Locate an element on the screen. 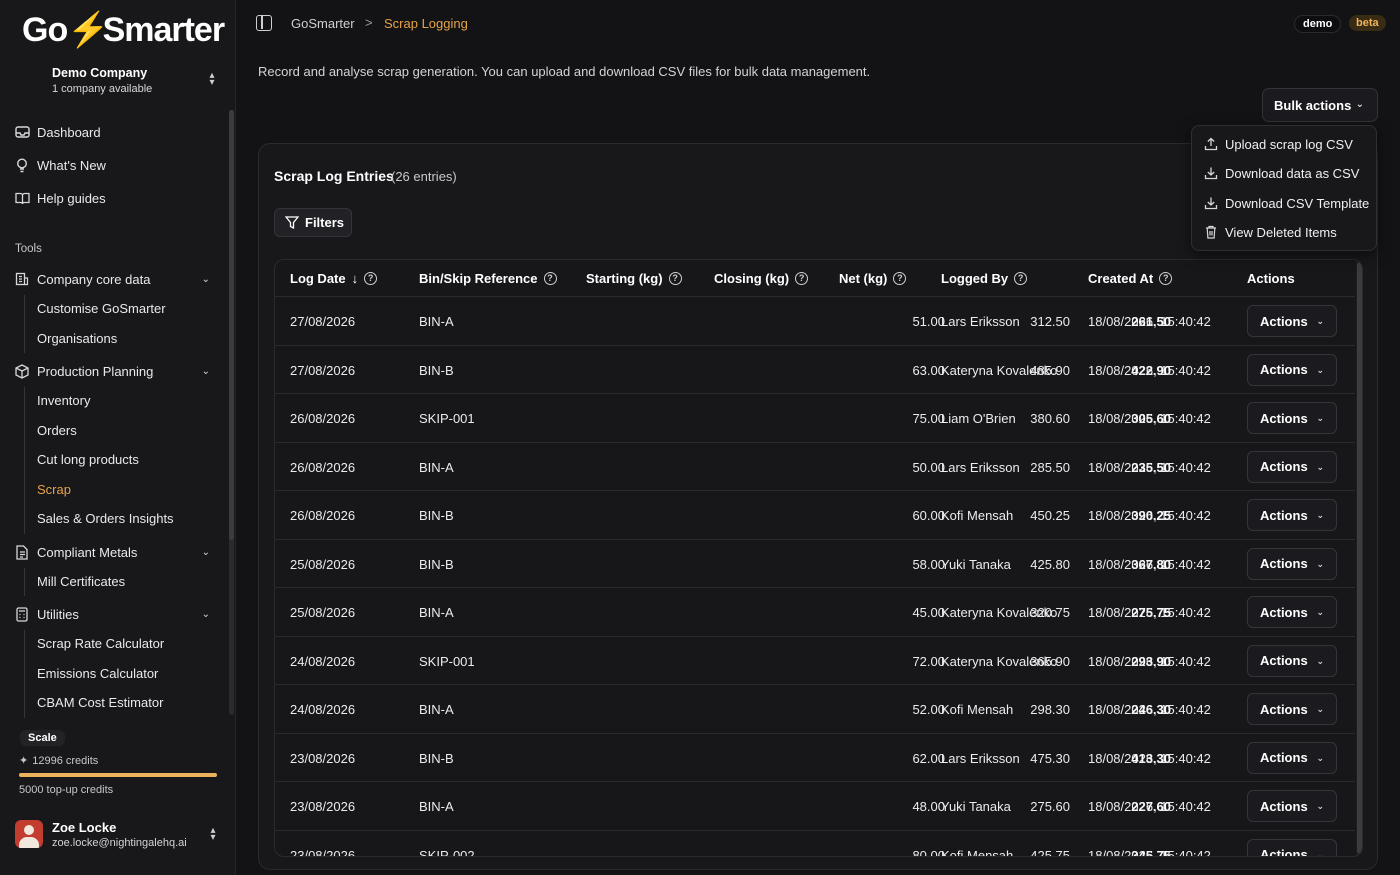 The height and width of the screenshot is (875, 1400). nav-cut-long-products: Cut long products is located at coordinates (88, 459).